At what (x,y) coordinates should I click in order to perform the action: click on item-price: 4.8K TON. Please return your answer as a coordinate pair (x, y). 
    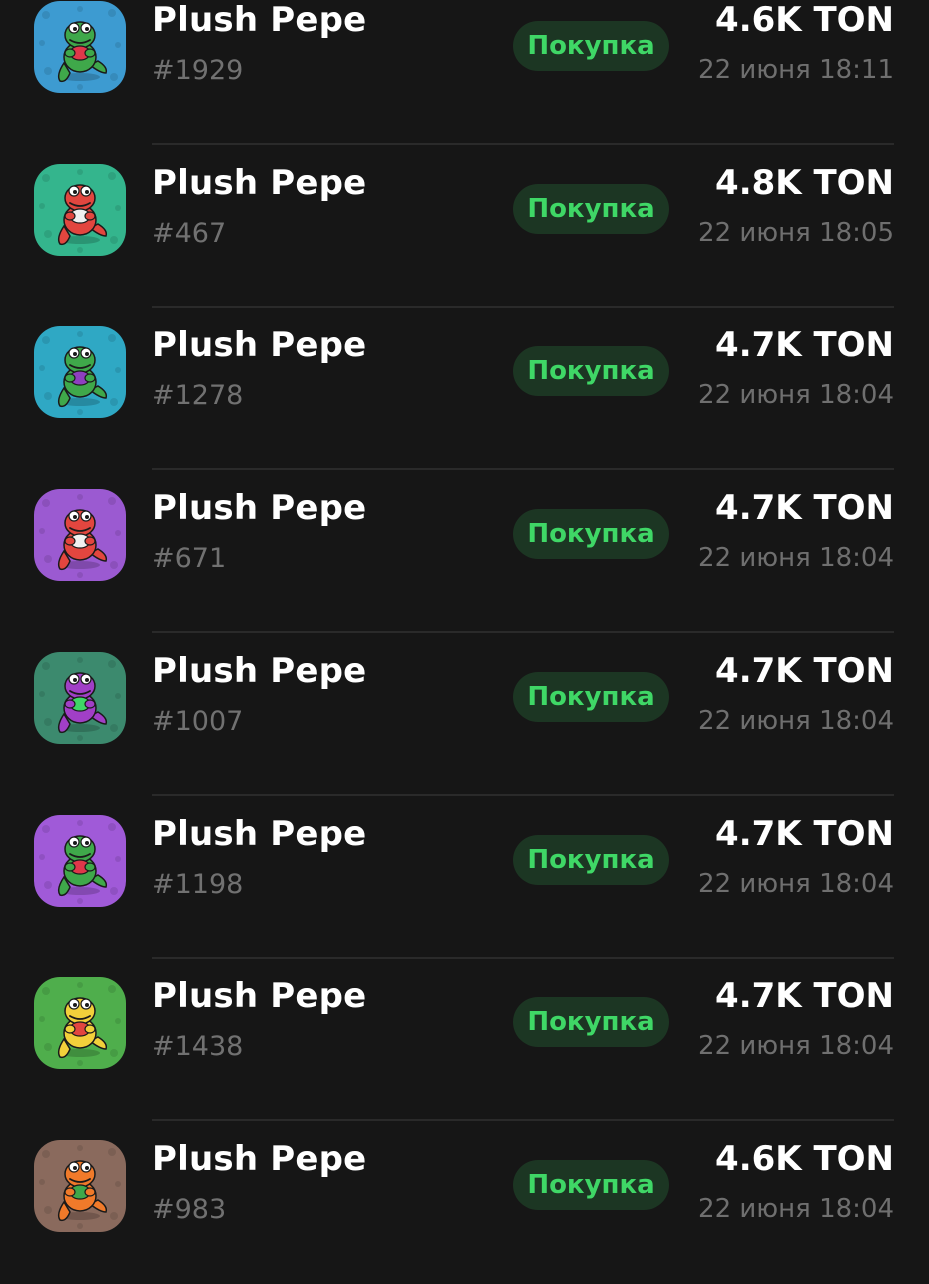
    Looking at the image, I should click on (804, 182).